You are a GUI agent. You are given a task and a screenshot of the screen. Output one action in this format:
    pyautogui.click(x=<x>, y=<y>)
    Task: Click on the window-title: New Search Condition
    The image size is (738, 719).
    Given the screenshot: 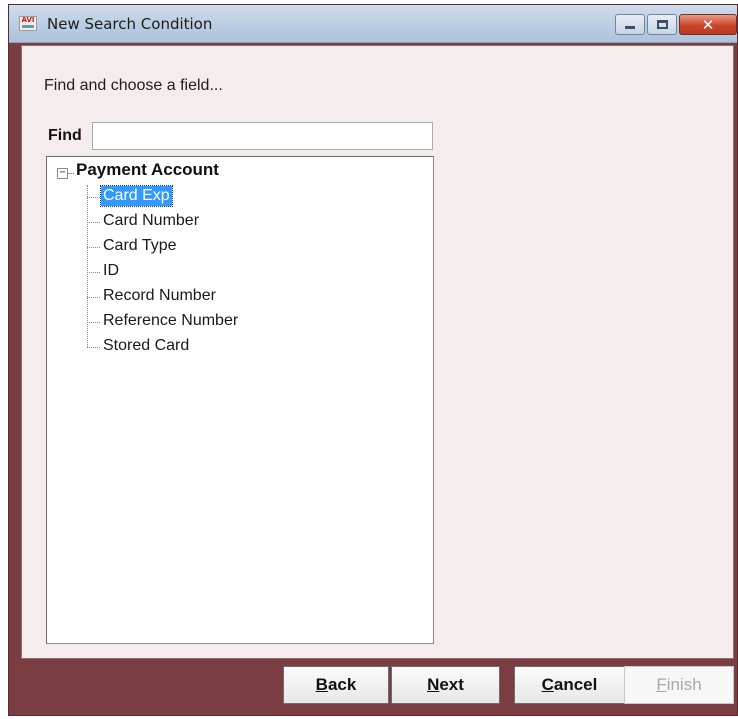 What is the action you would take?
    pyautogui.click(x=130, y=24)
    